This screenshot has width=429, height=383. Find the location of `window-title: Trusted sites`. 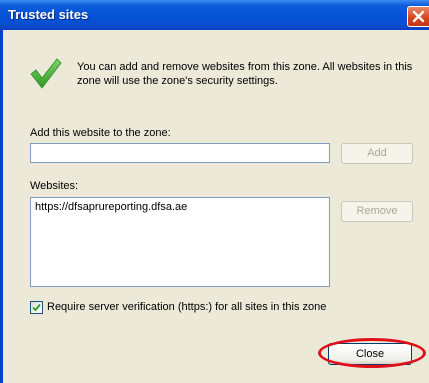

window-title: Trusted sites is located at coordinates (48, 14).